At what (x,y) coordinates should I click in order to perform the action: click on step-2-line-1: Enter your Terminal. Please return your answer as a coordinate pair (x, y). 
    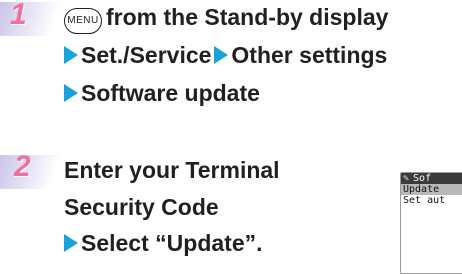
    Looking at the image, I should click on (172, 170).